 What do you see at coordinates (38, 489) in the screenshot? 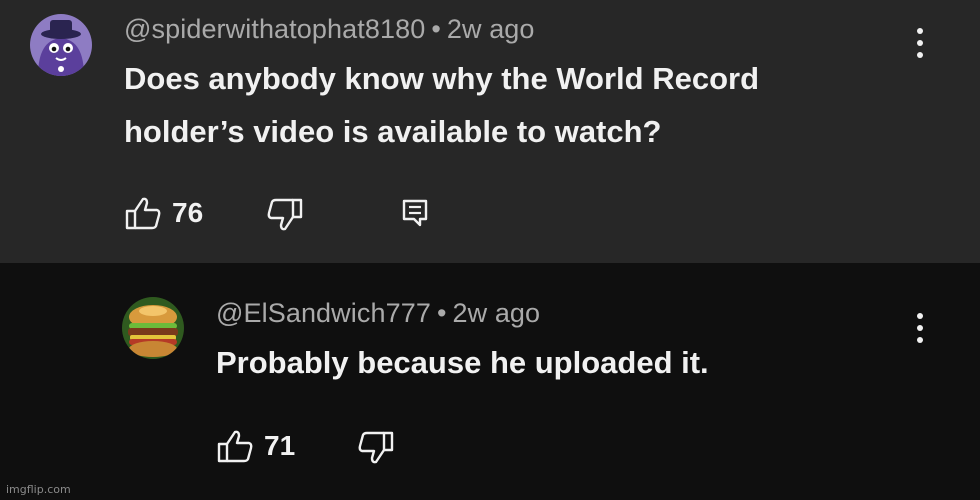
I see `watermark: imgflip.com` at bounding box center [38, 489].